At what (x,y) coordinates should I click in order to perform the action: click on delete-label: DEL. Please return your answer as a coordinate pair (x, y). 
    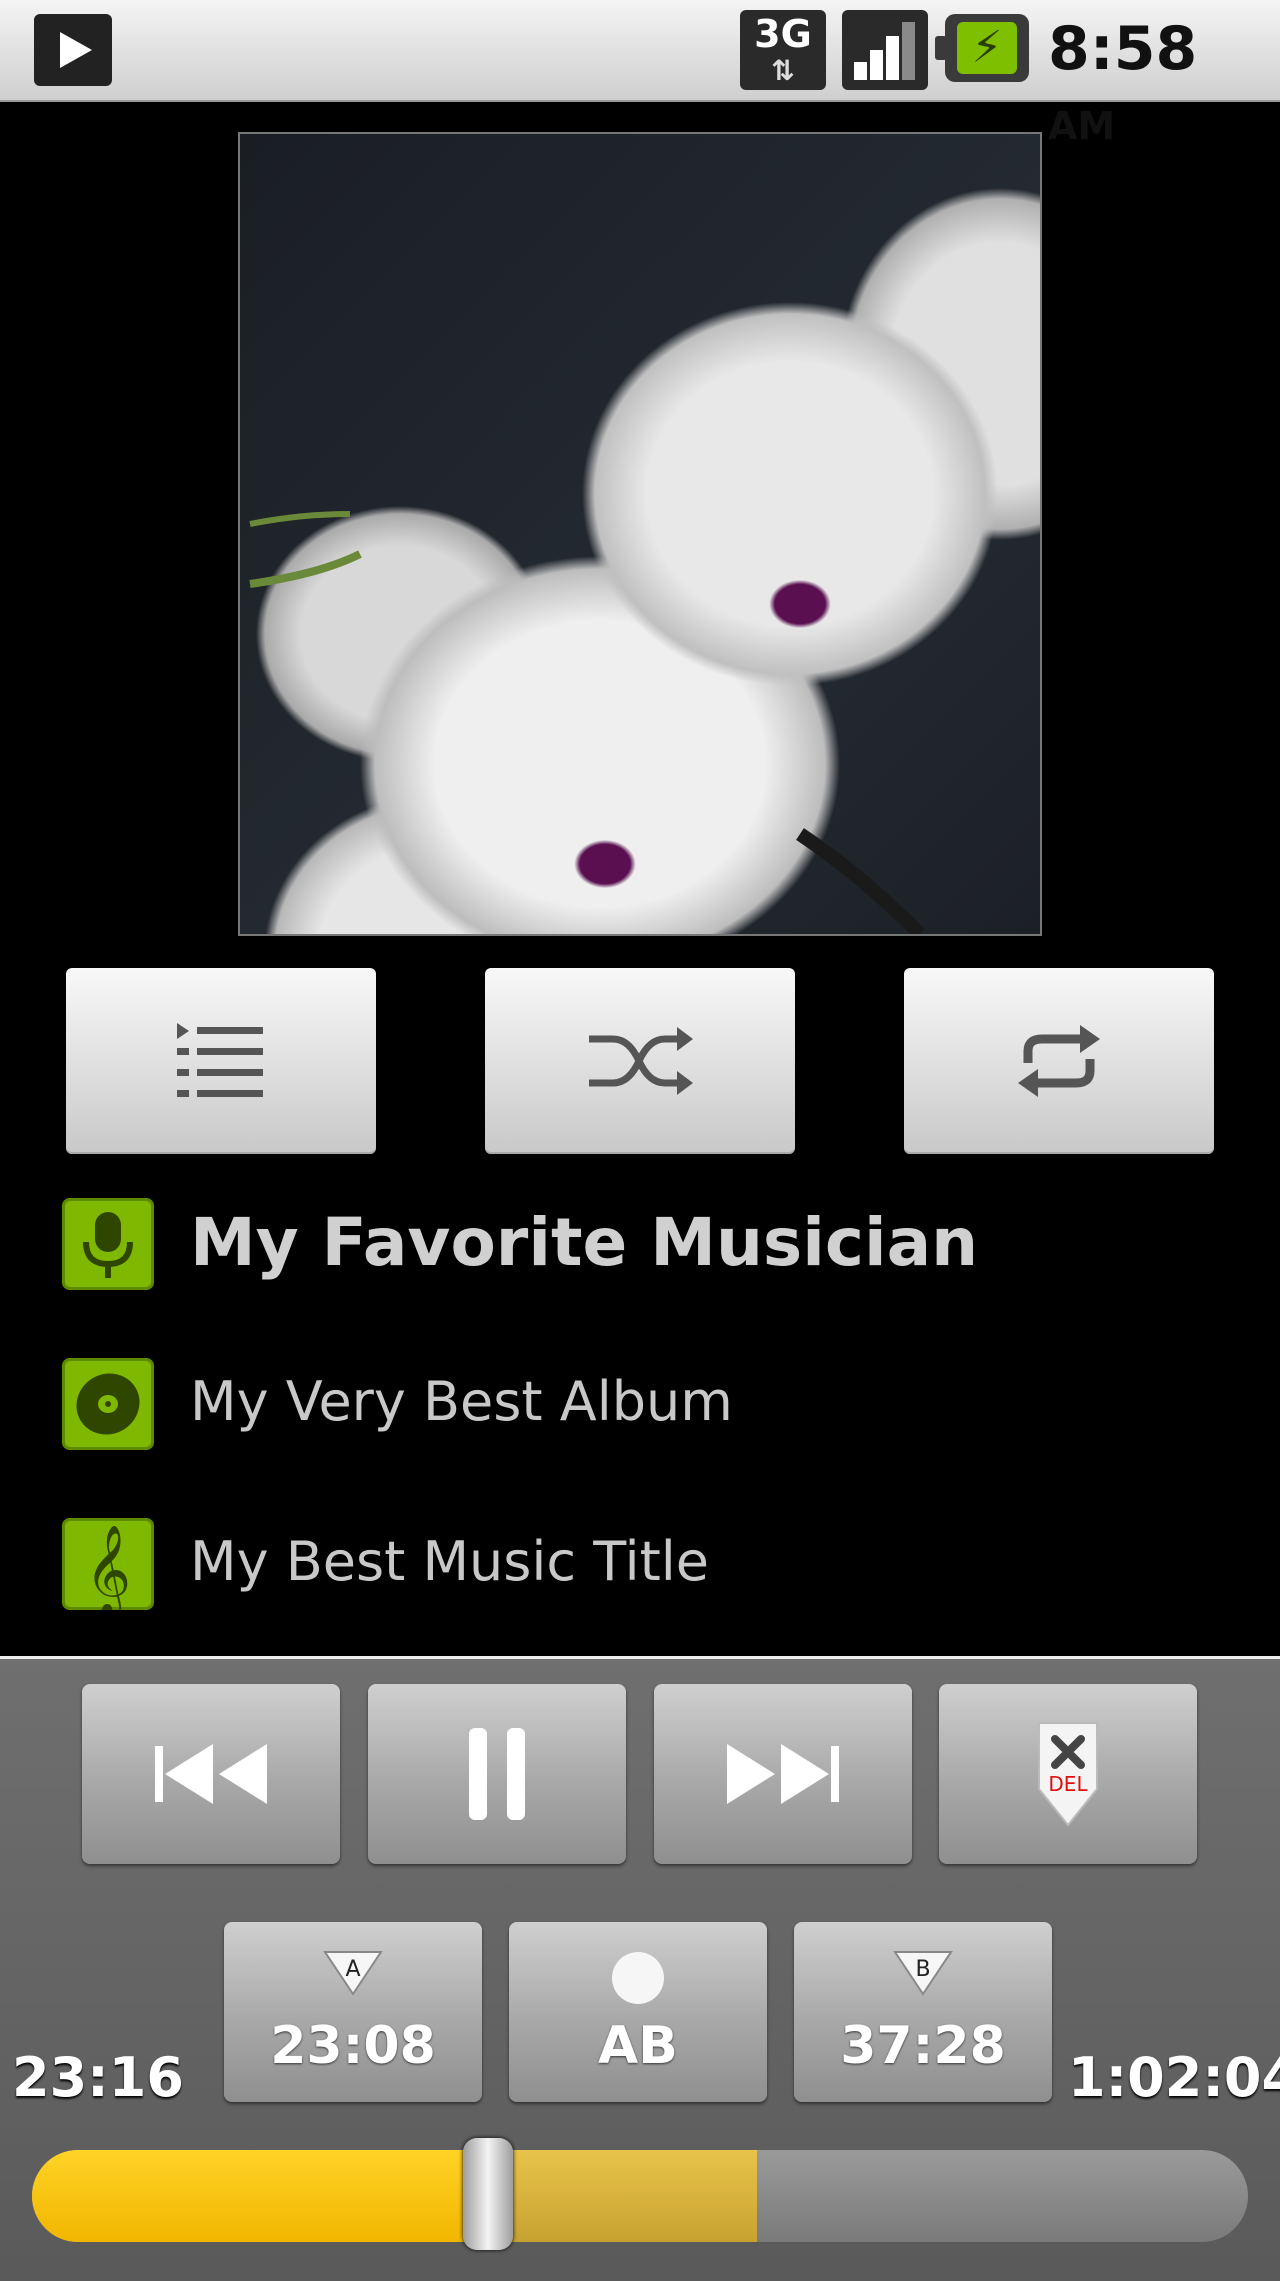
    Looking at the image, I should click on (1068, 1784).